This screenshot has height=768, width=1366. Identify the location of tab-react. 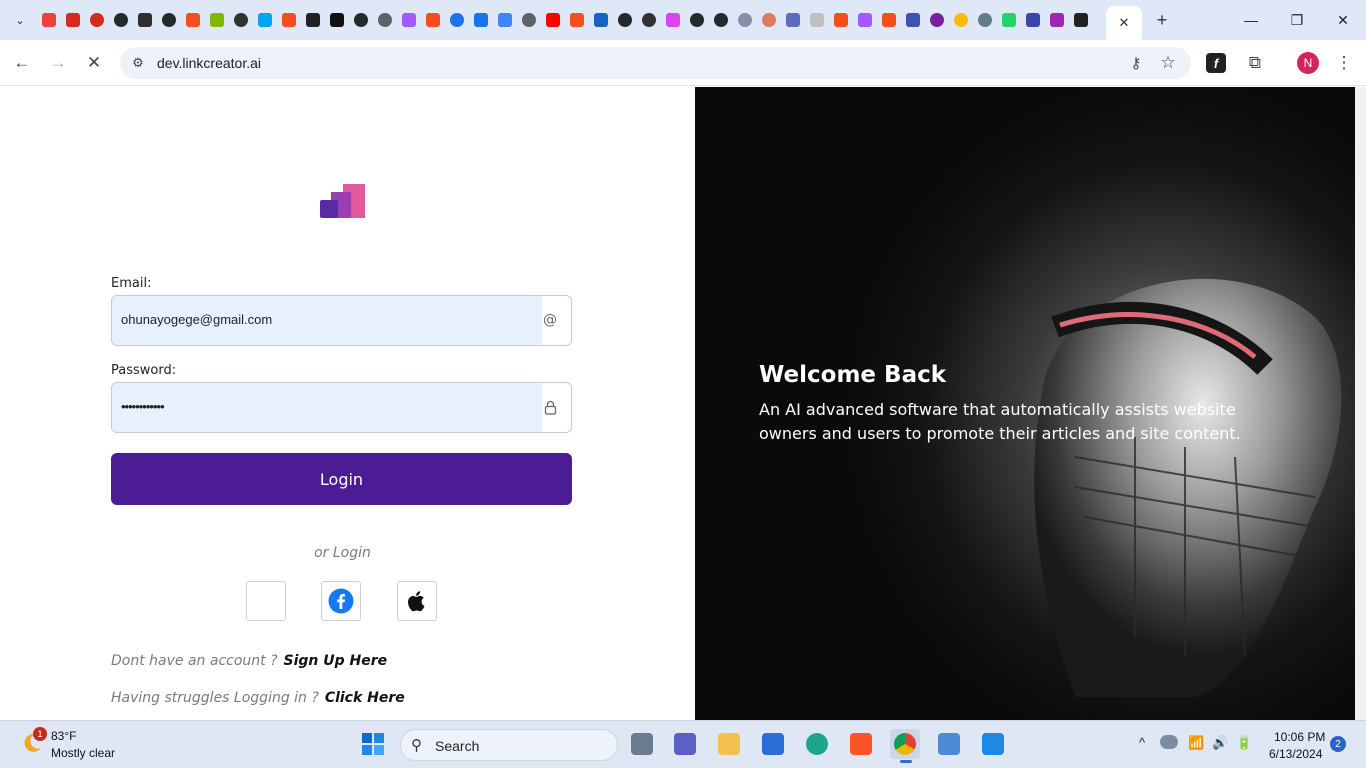
(673, 20).